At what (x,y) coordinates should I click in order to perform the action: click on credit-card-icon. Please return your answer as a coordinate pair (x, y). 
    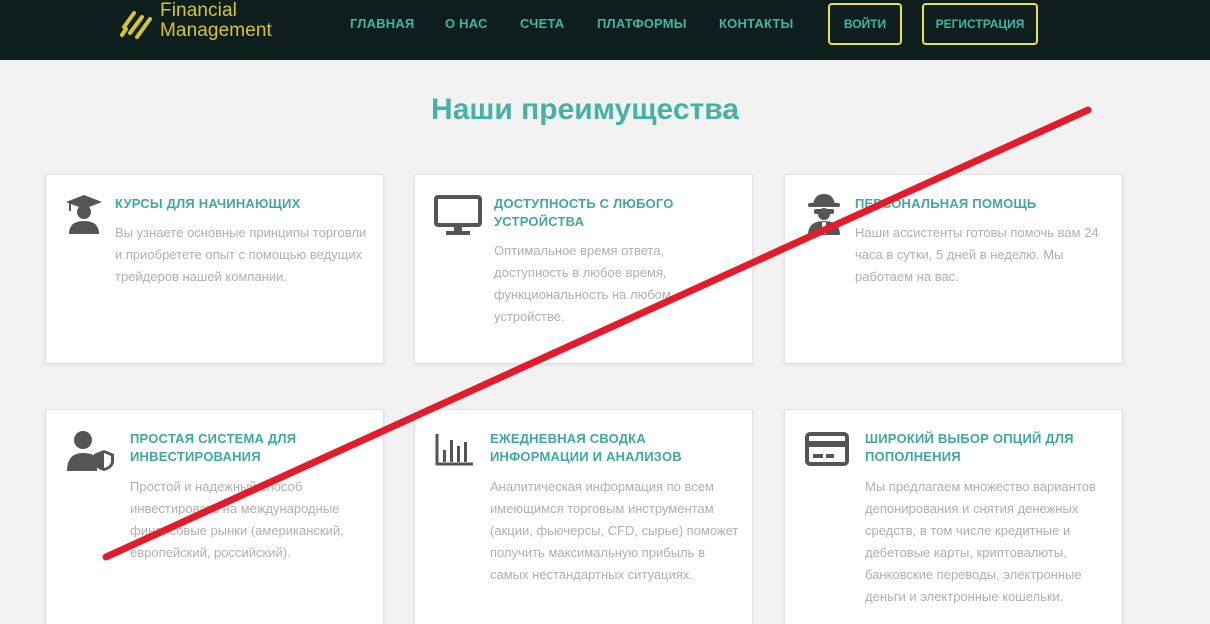
    Looking at the image, I should click on (827, 449).